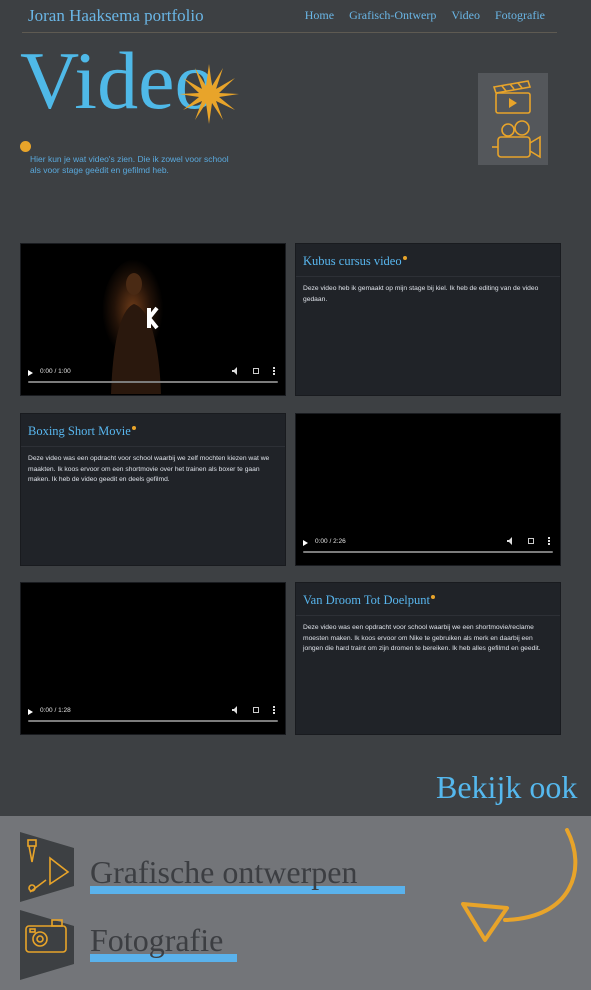 The image size is (591, 990). I want to click on video-time: 0:00 / 1:00, so click(55, 371).